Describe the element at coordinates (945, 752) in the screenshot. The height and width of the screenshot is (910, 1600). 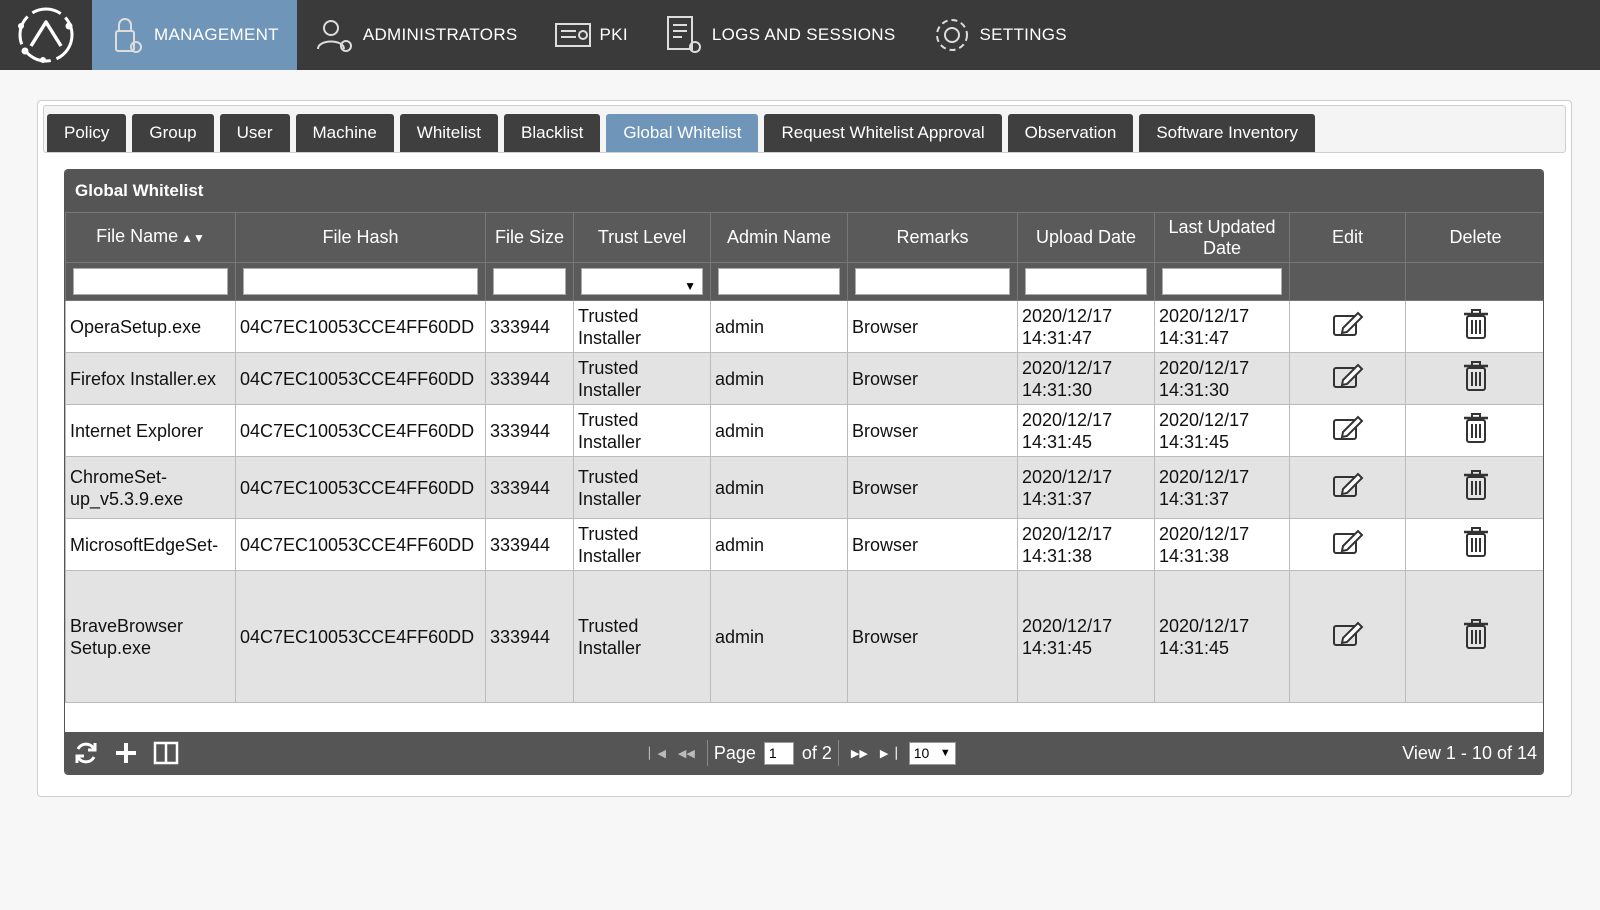
I see `chevron-down-icon: ▼` at that location.